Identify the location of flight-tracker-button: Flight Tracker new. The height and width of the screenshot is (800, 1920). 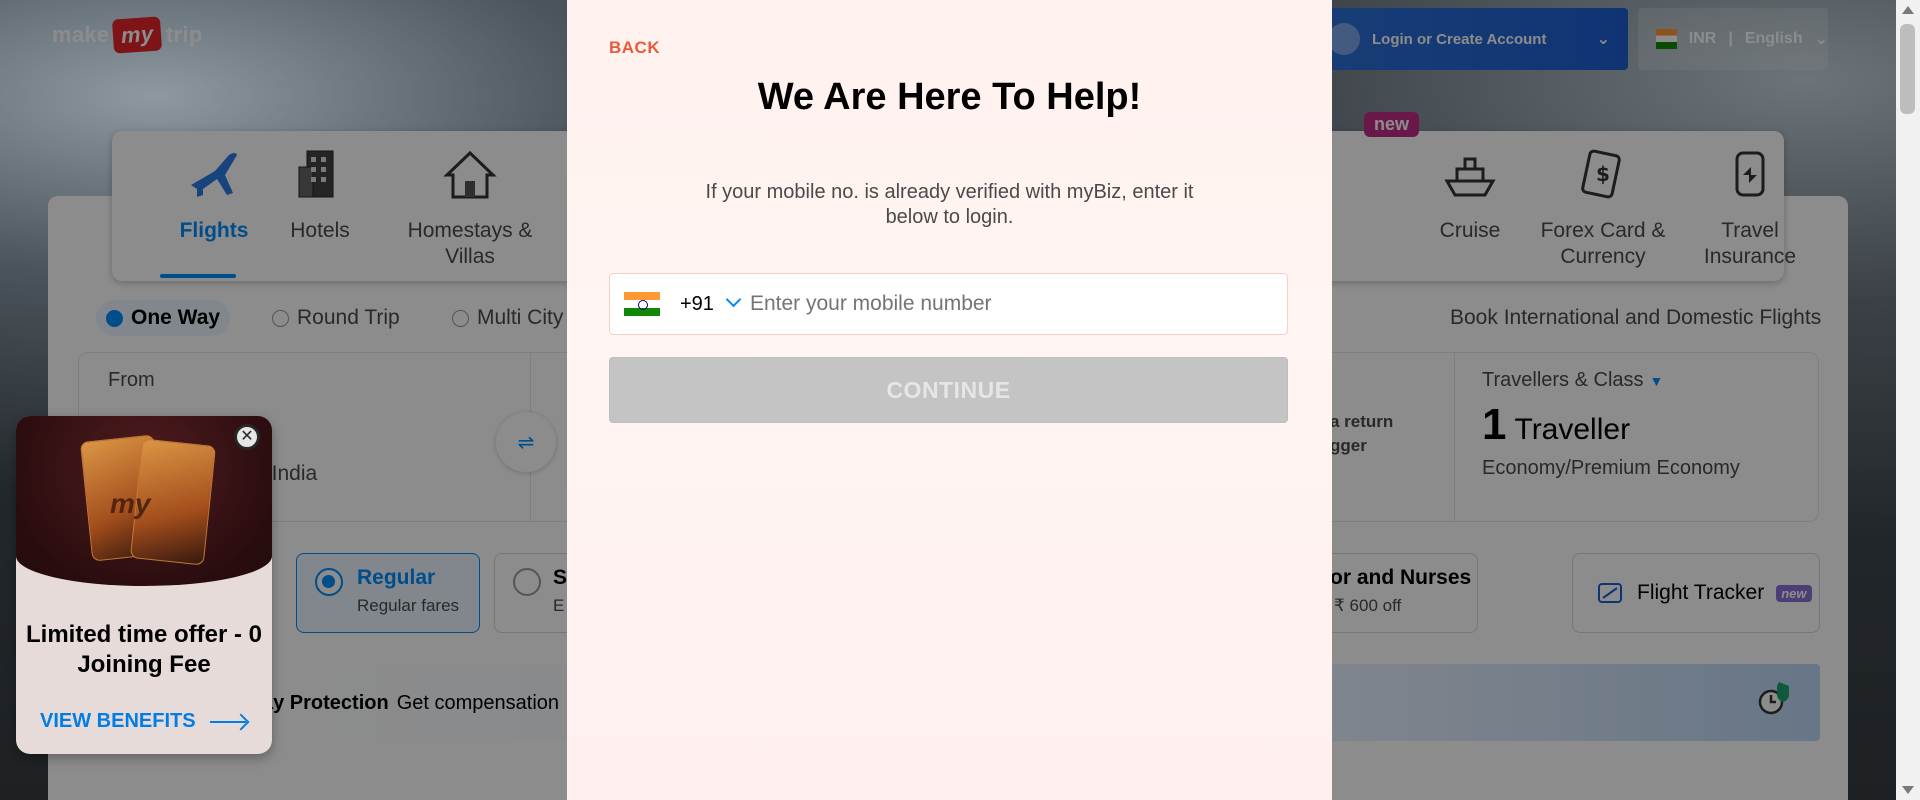
(1696, 593).